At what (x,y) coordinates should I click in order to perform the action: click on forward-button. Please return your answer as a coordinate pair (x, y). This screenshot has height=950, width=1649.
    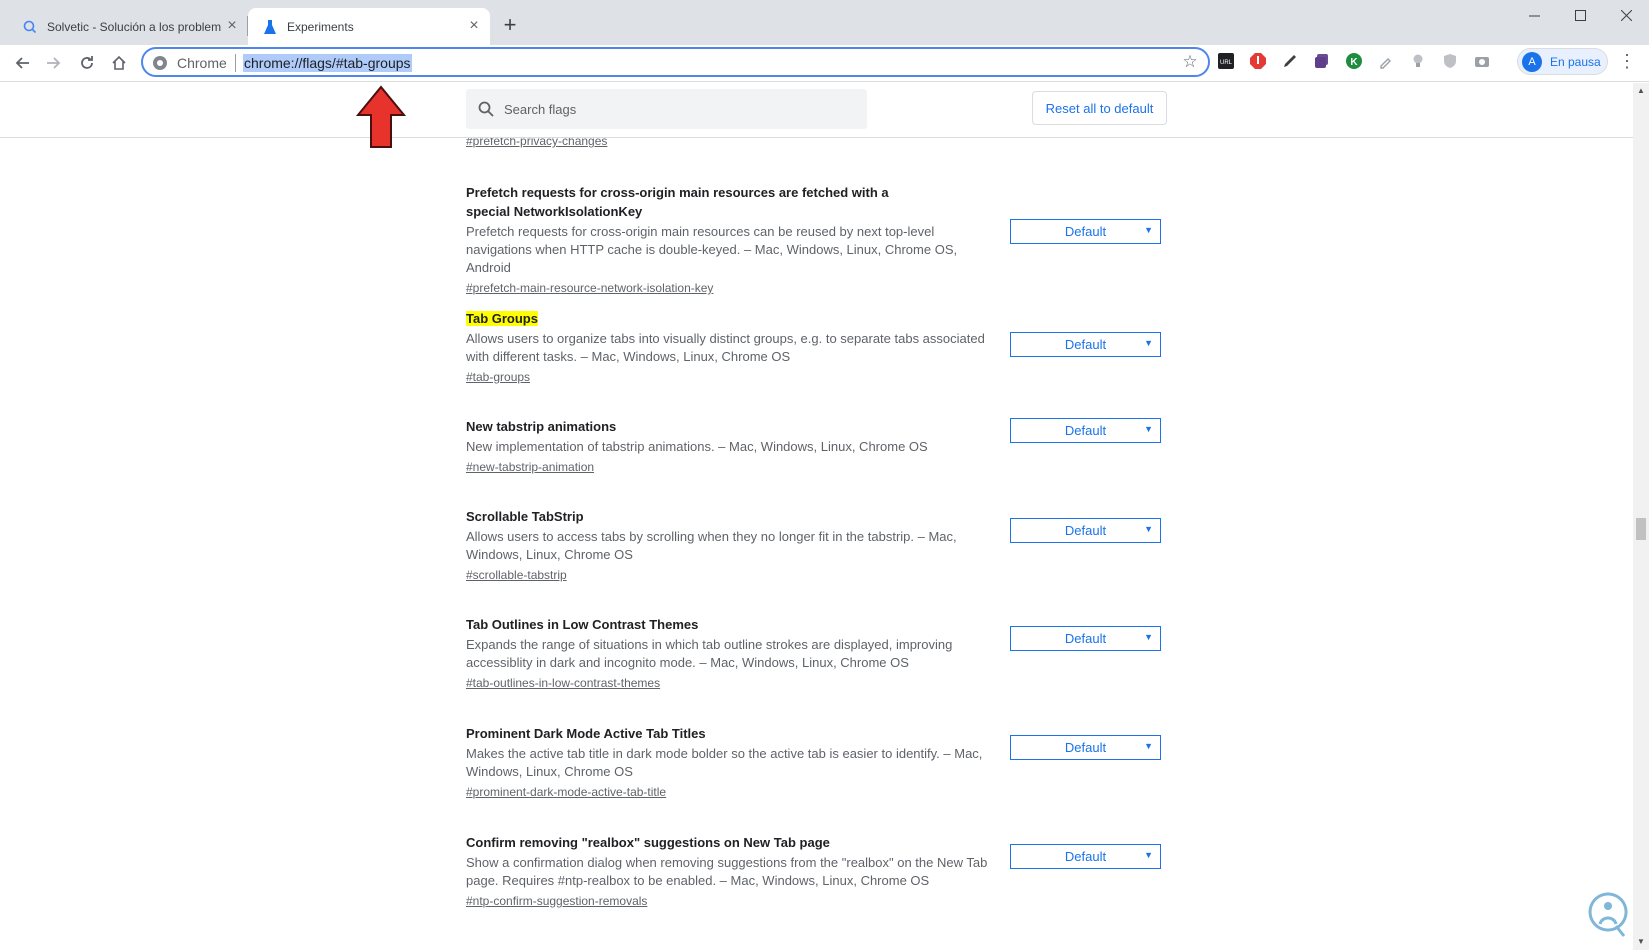
    Looking at the image, I should click on (54, 63).